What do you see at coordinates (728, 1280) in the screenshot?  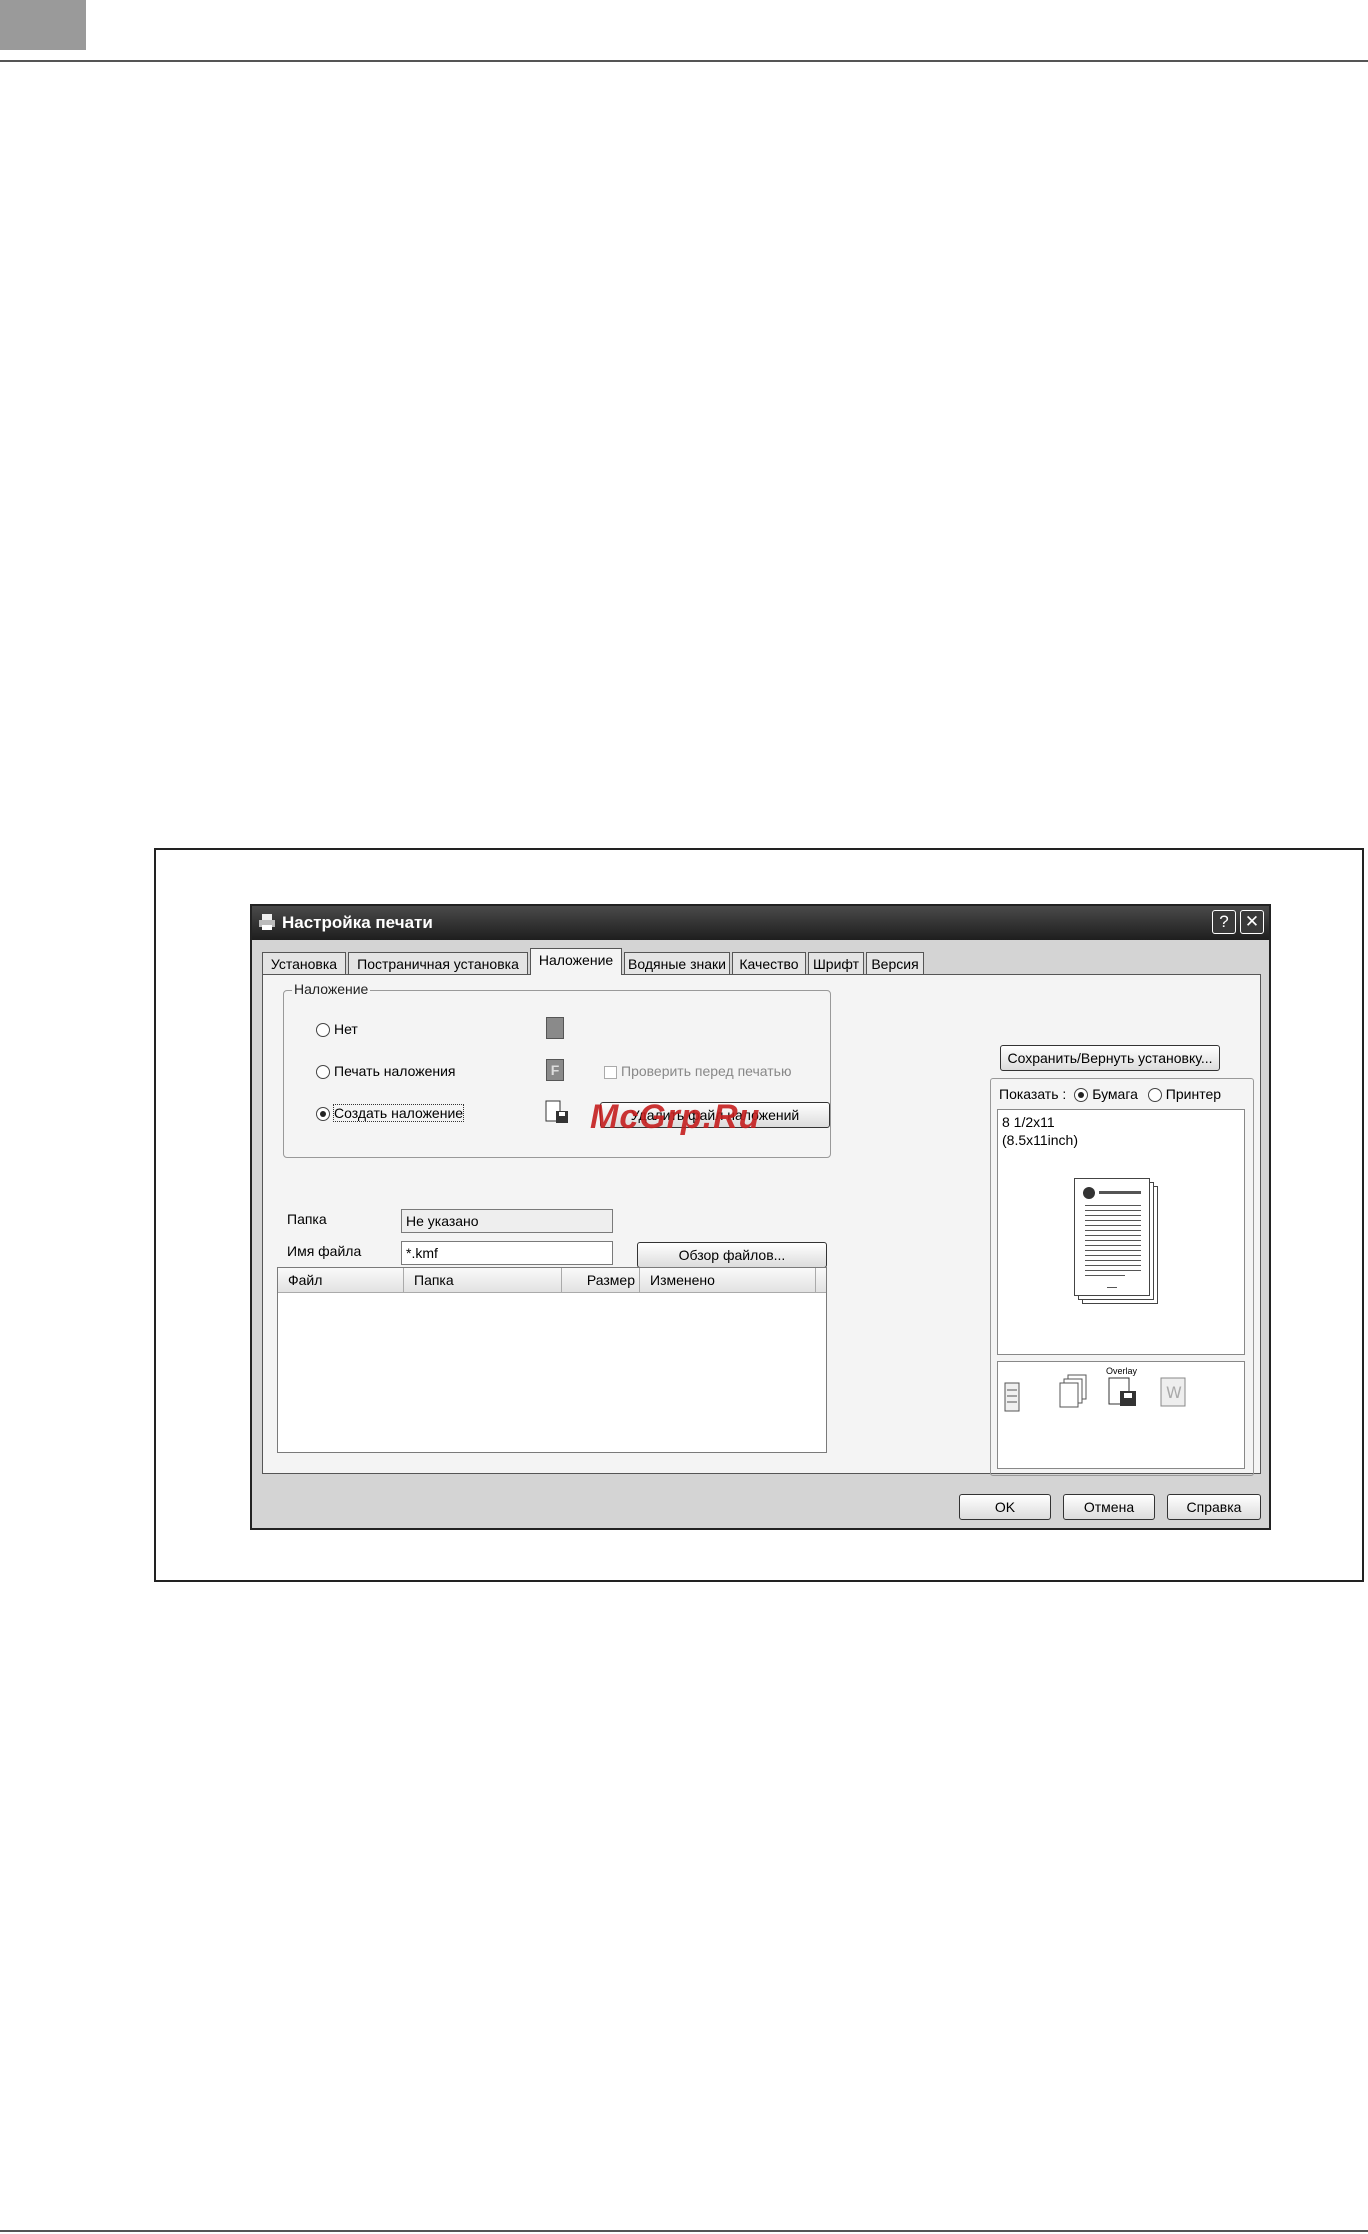 I see `column-modified: Изменено` at bounding box center [728, 1280].